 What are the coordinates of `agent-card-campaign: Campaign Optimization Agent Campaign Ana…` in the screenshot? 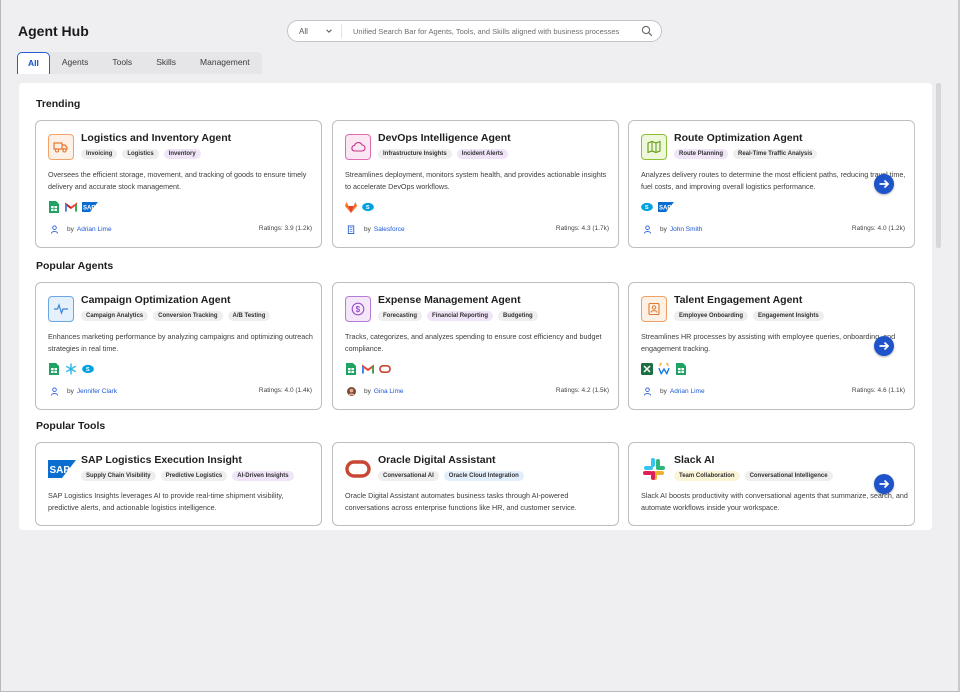 It's located at (178, 346).